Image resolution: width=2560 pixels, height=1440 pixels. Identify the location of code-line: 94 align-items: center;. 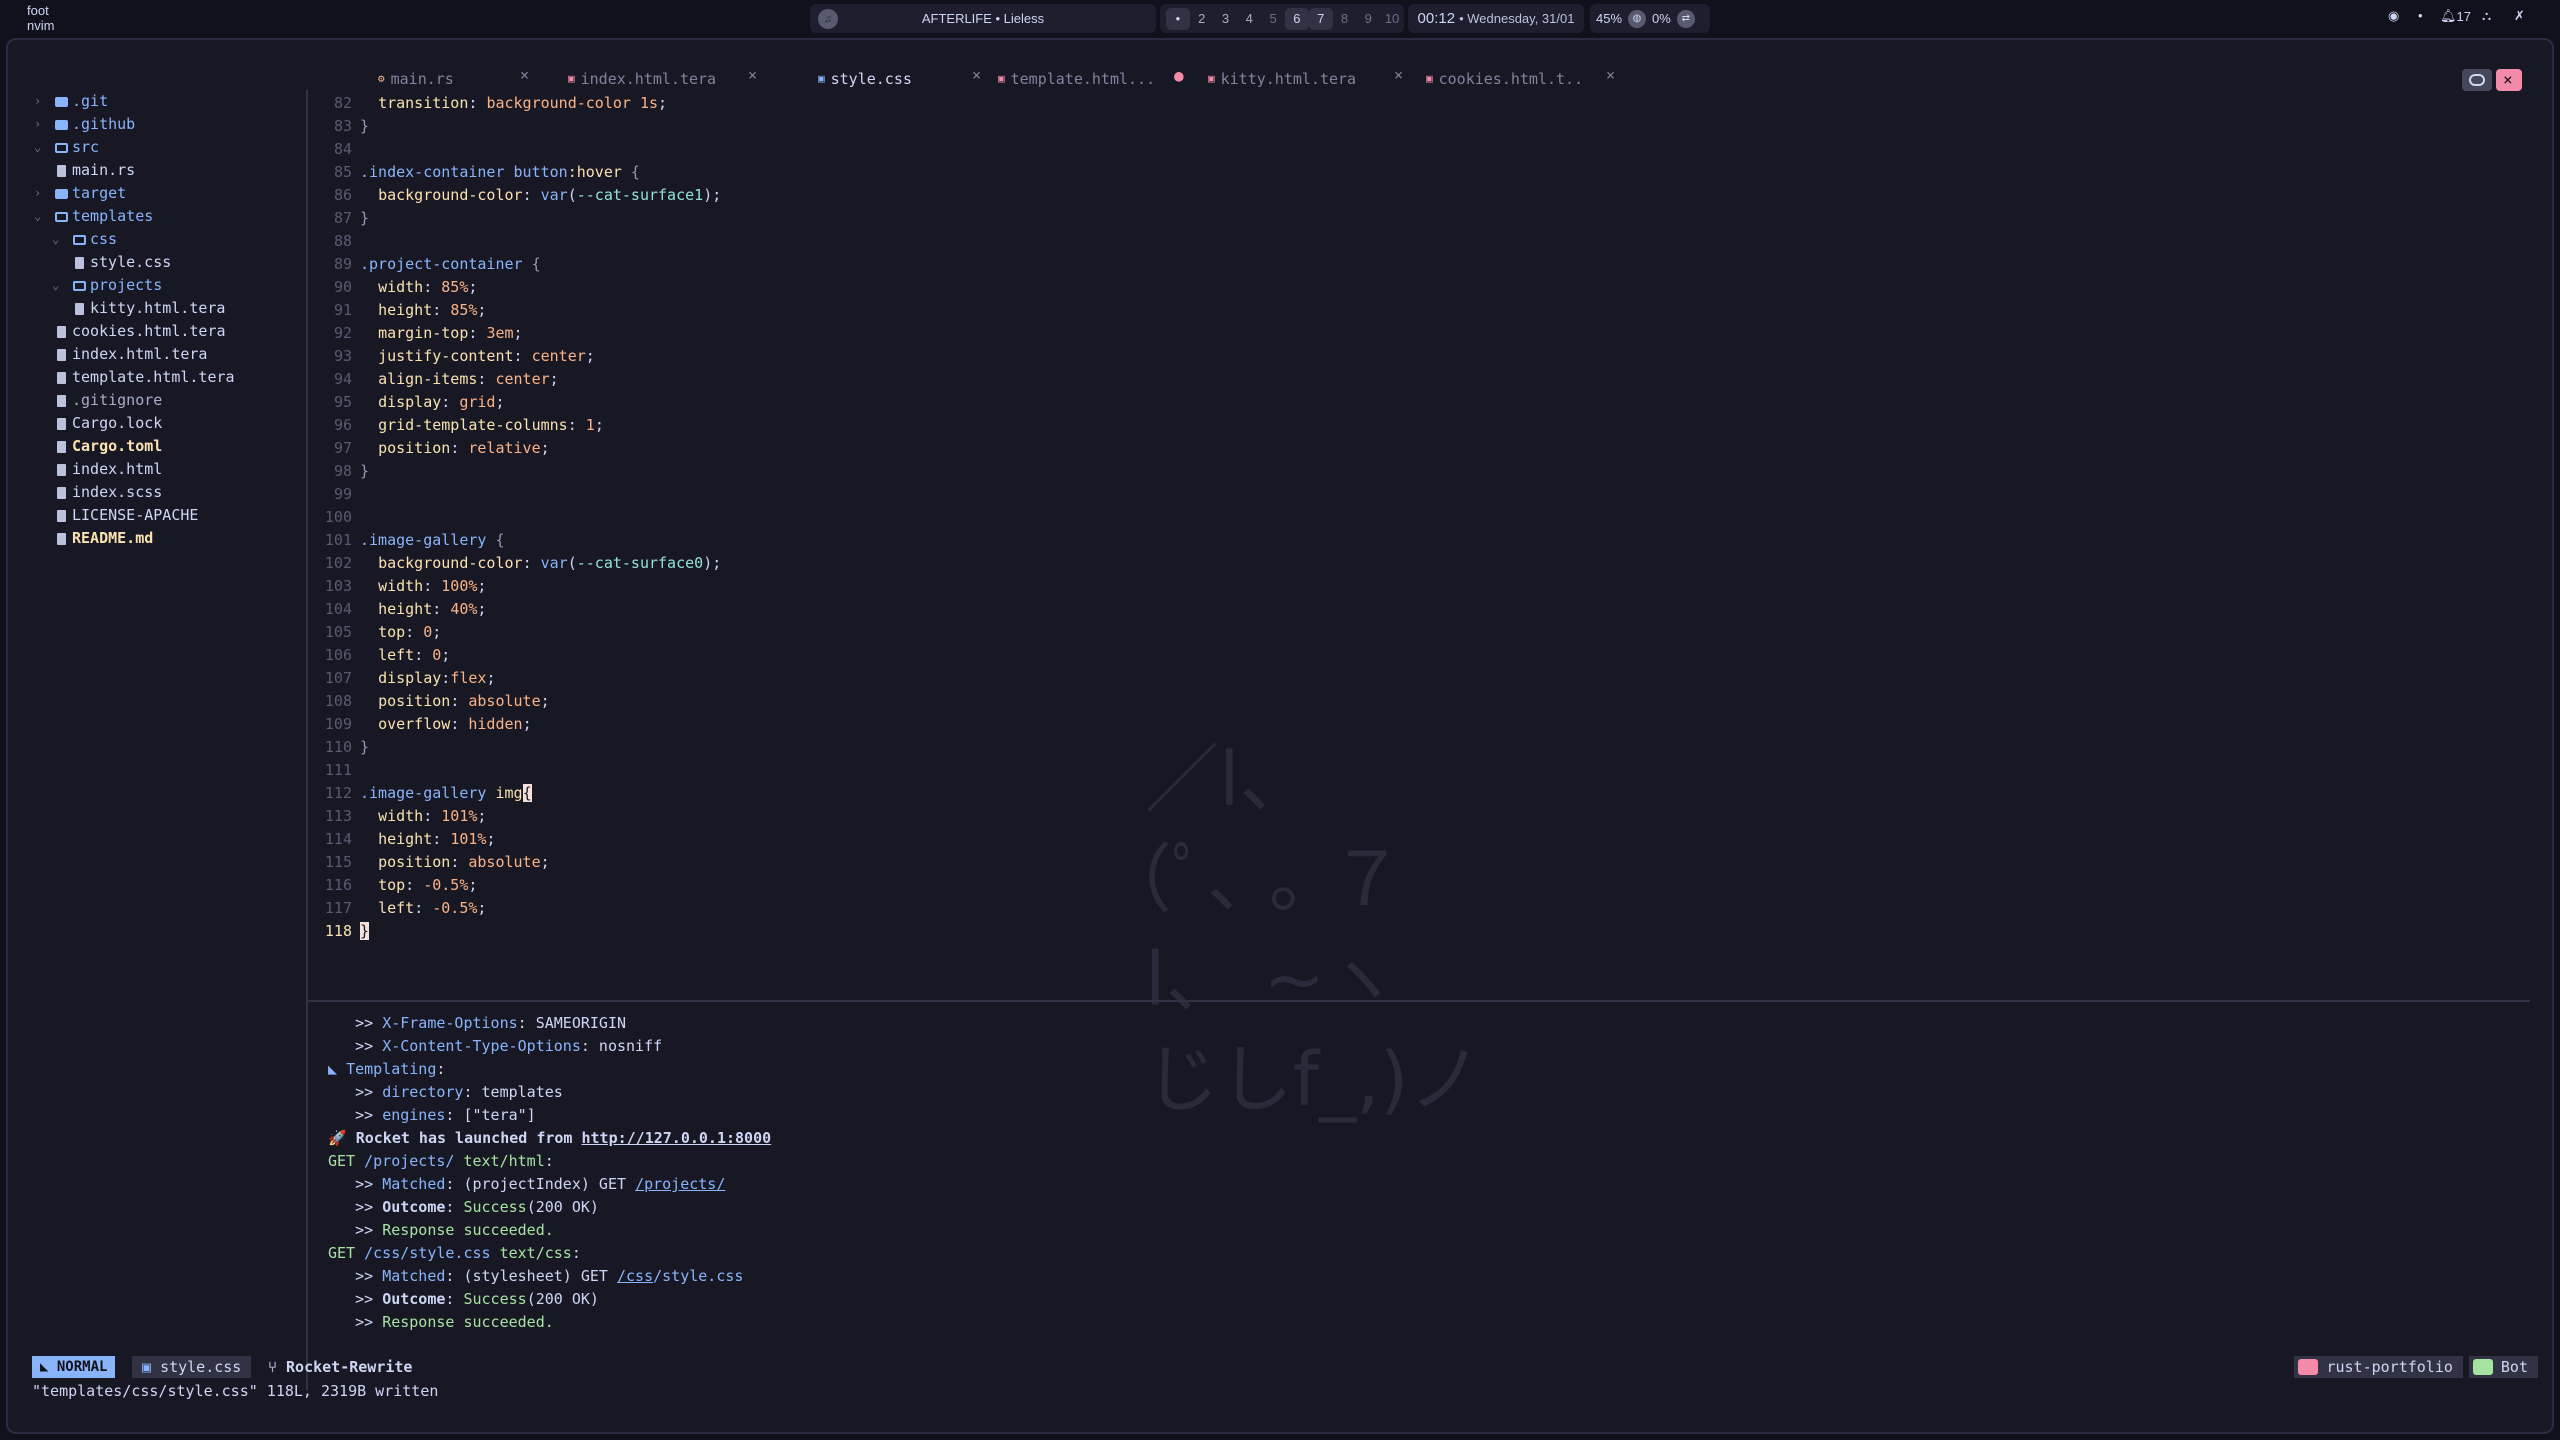
(433, 379).